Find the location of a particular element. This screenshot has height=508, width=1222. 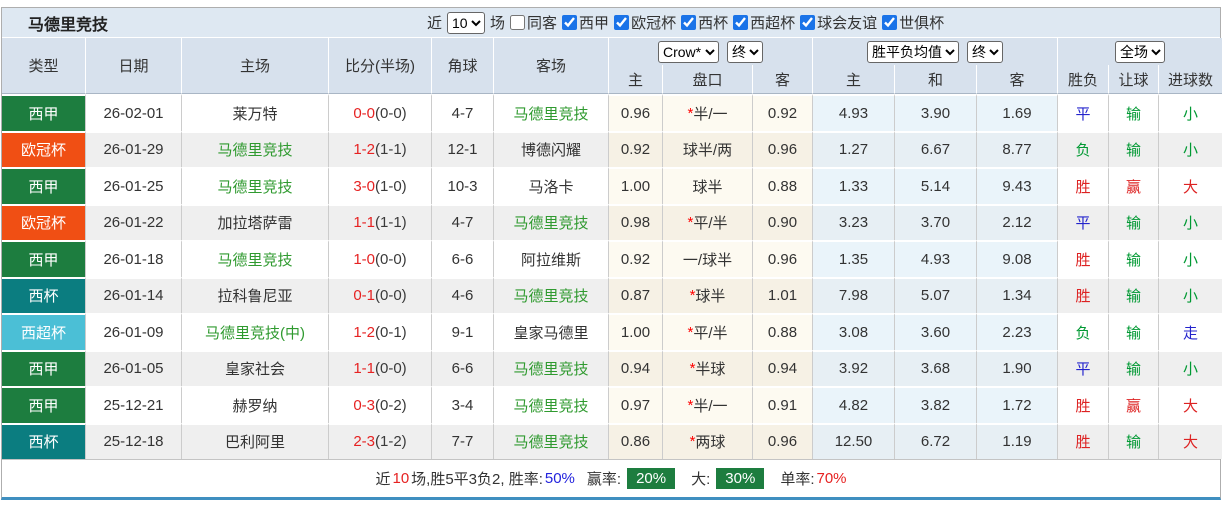

col-header-goals: 进球数 is located at coordinates (1190, 79).